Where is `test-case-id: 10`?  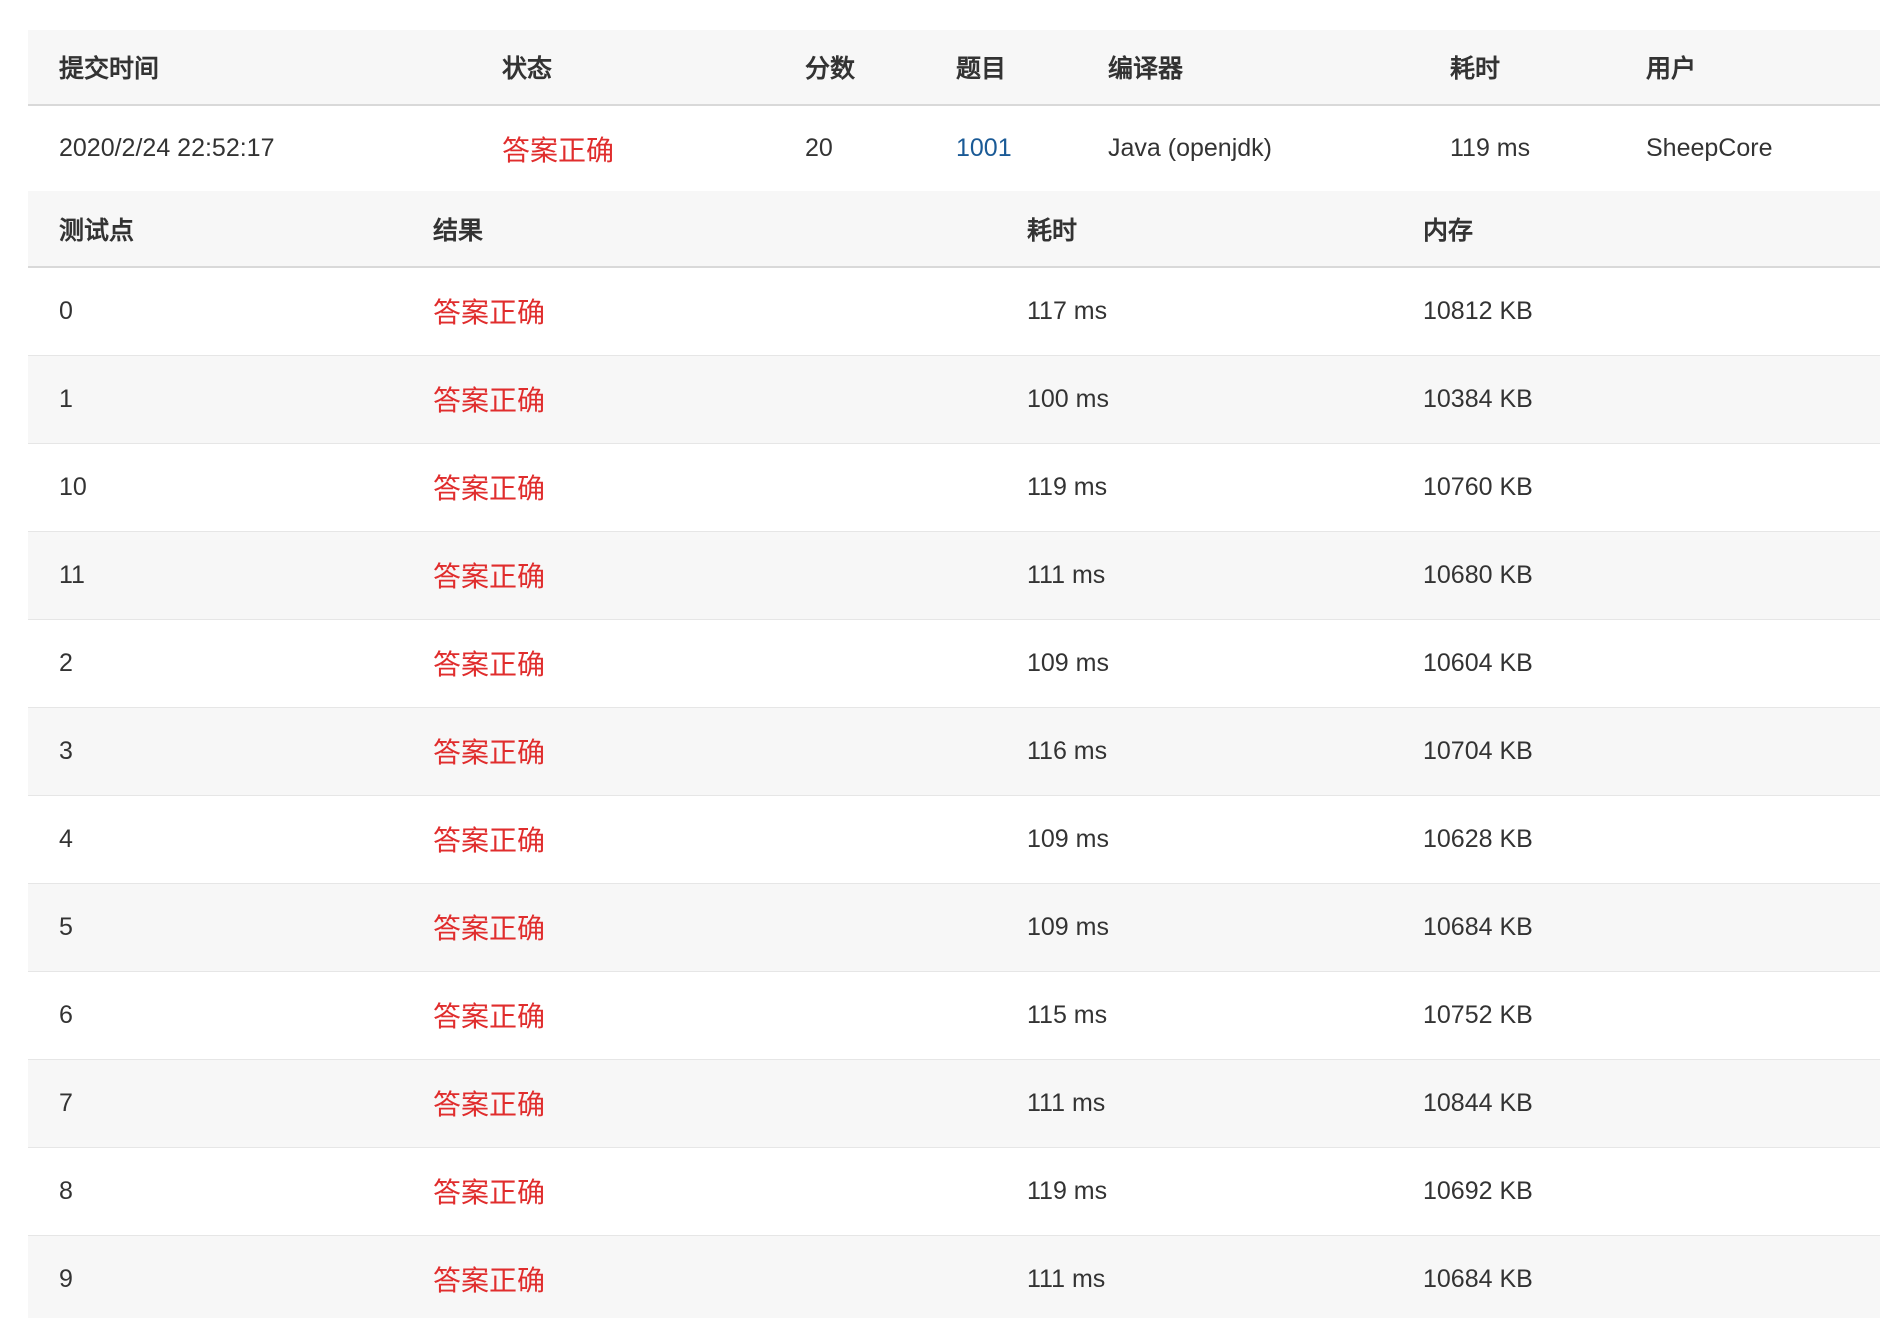
test-case-id: 10 is located at coordinates (215, 486).